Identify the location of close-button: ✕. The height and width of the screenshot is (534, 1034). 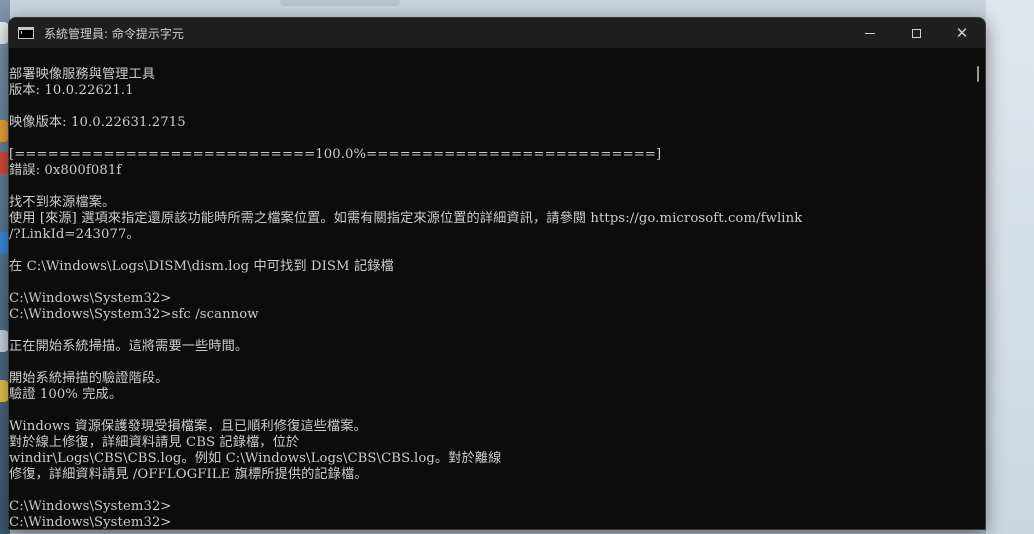
(962, 33).